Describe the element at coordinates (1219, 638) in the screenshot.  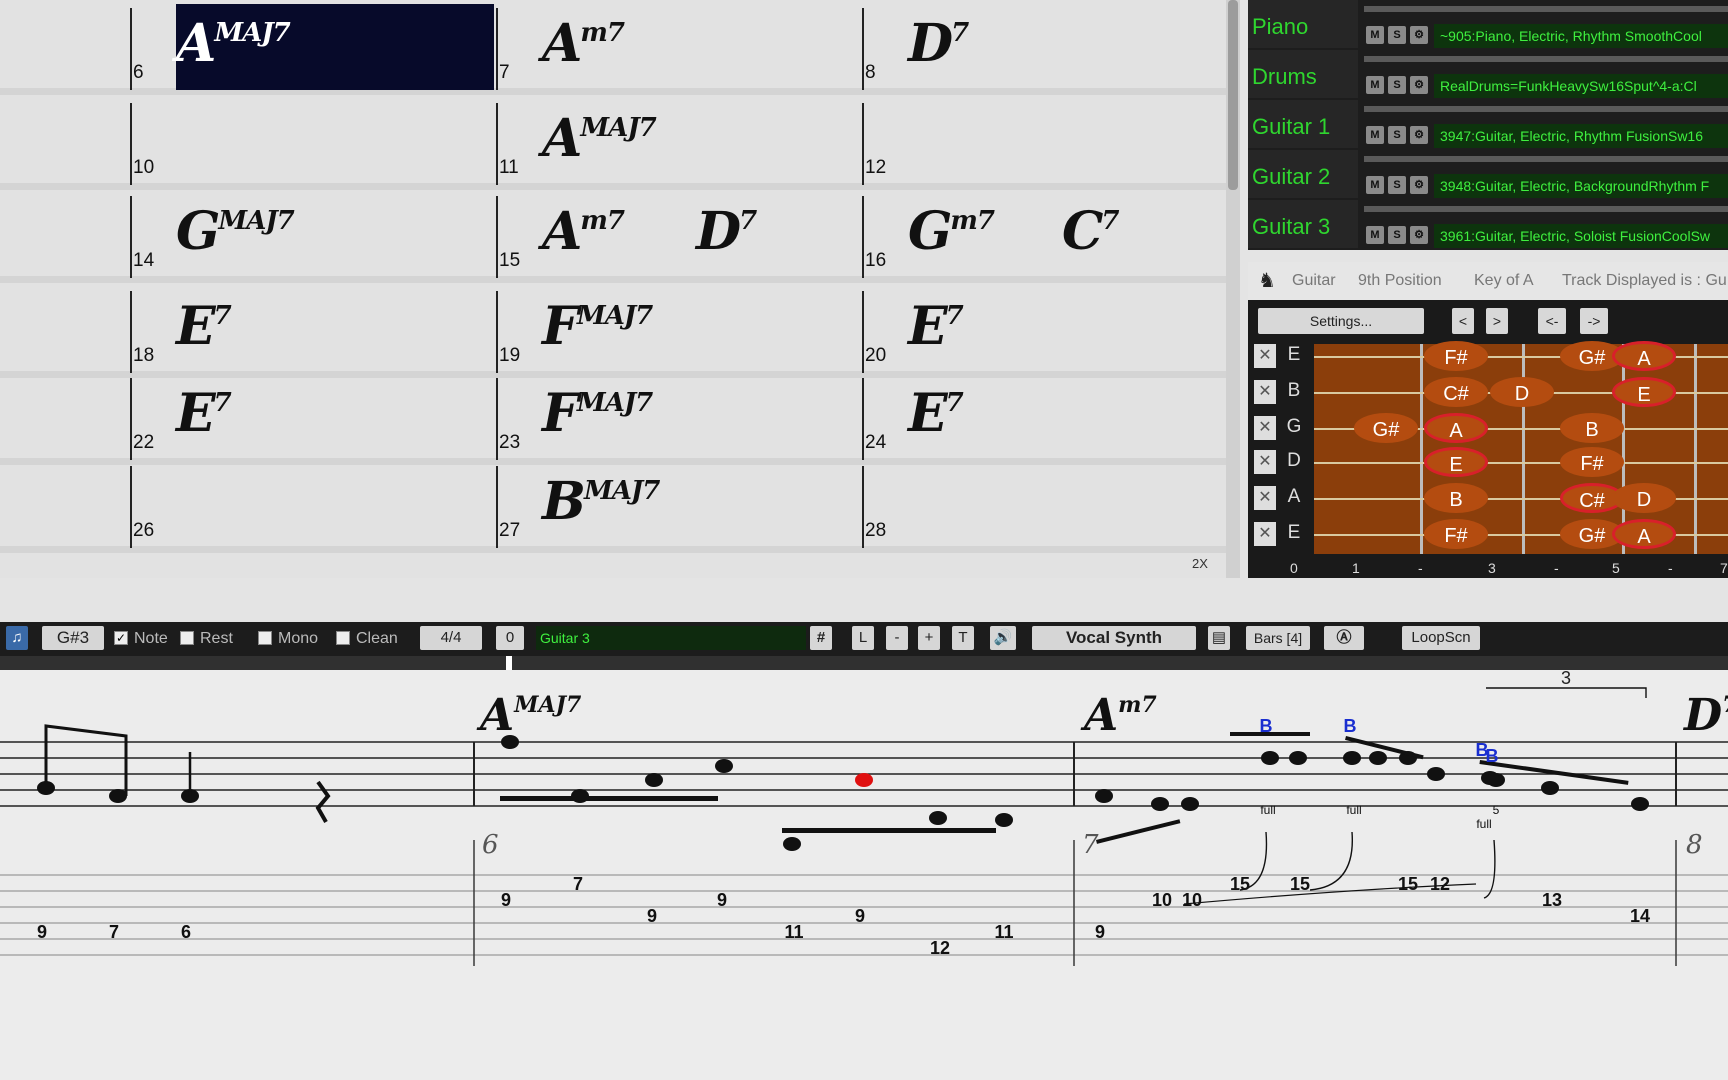
I see `piano-roll-icon: ▤` at that location.